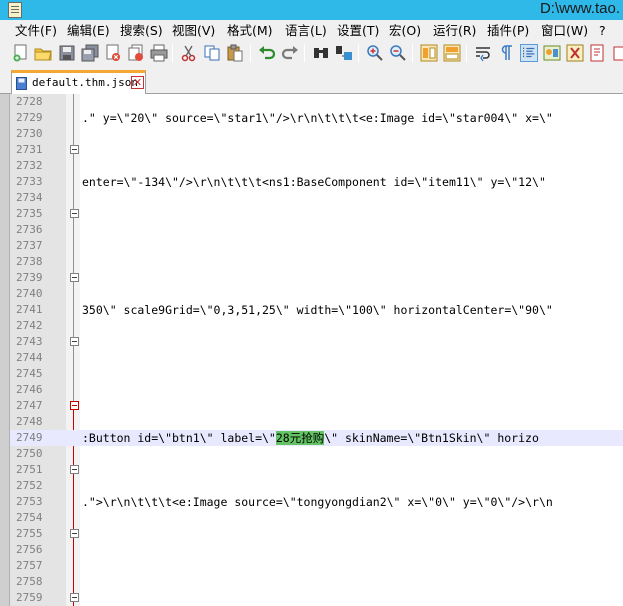  I want to click on line-number: 2751, so click(29, 469).